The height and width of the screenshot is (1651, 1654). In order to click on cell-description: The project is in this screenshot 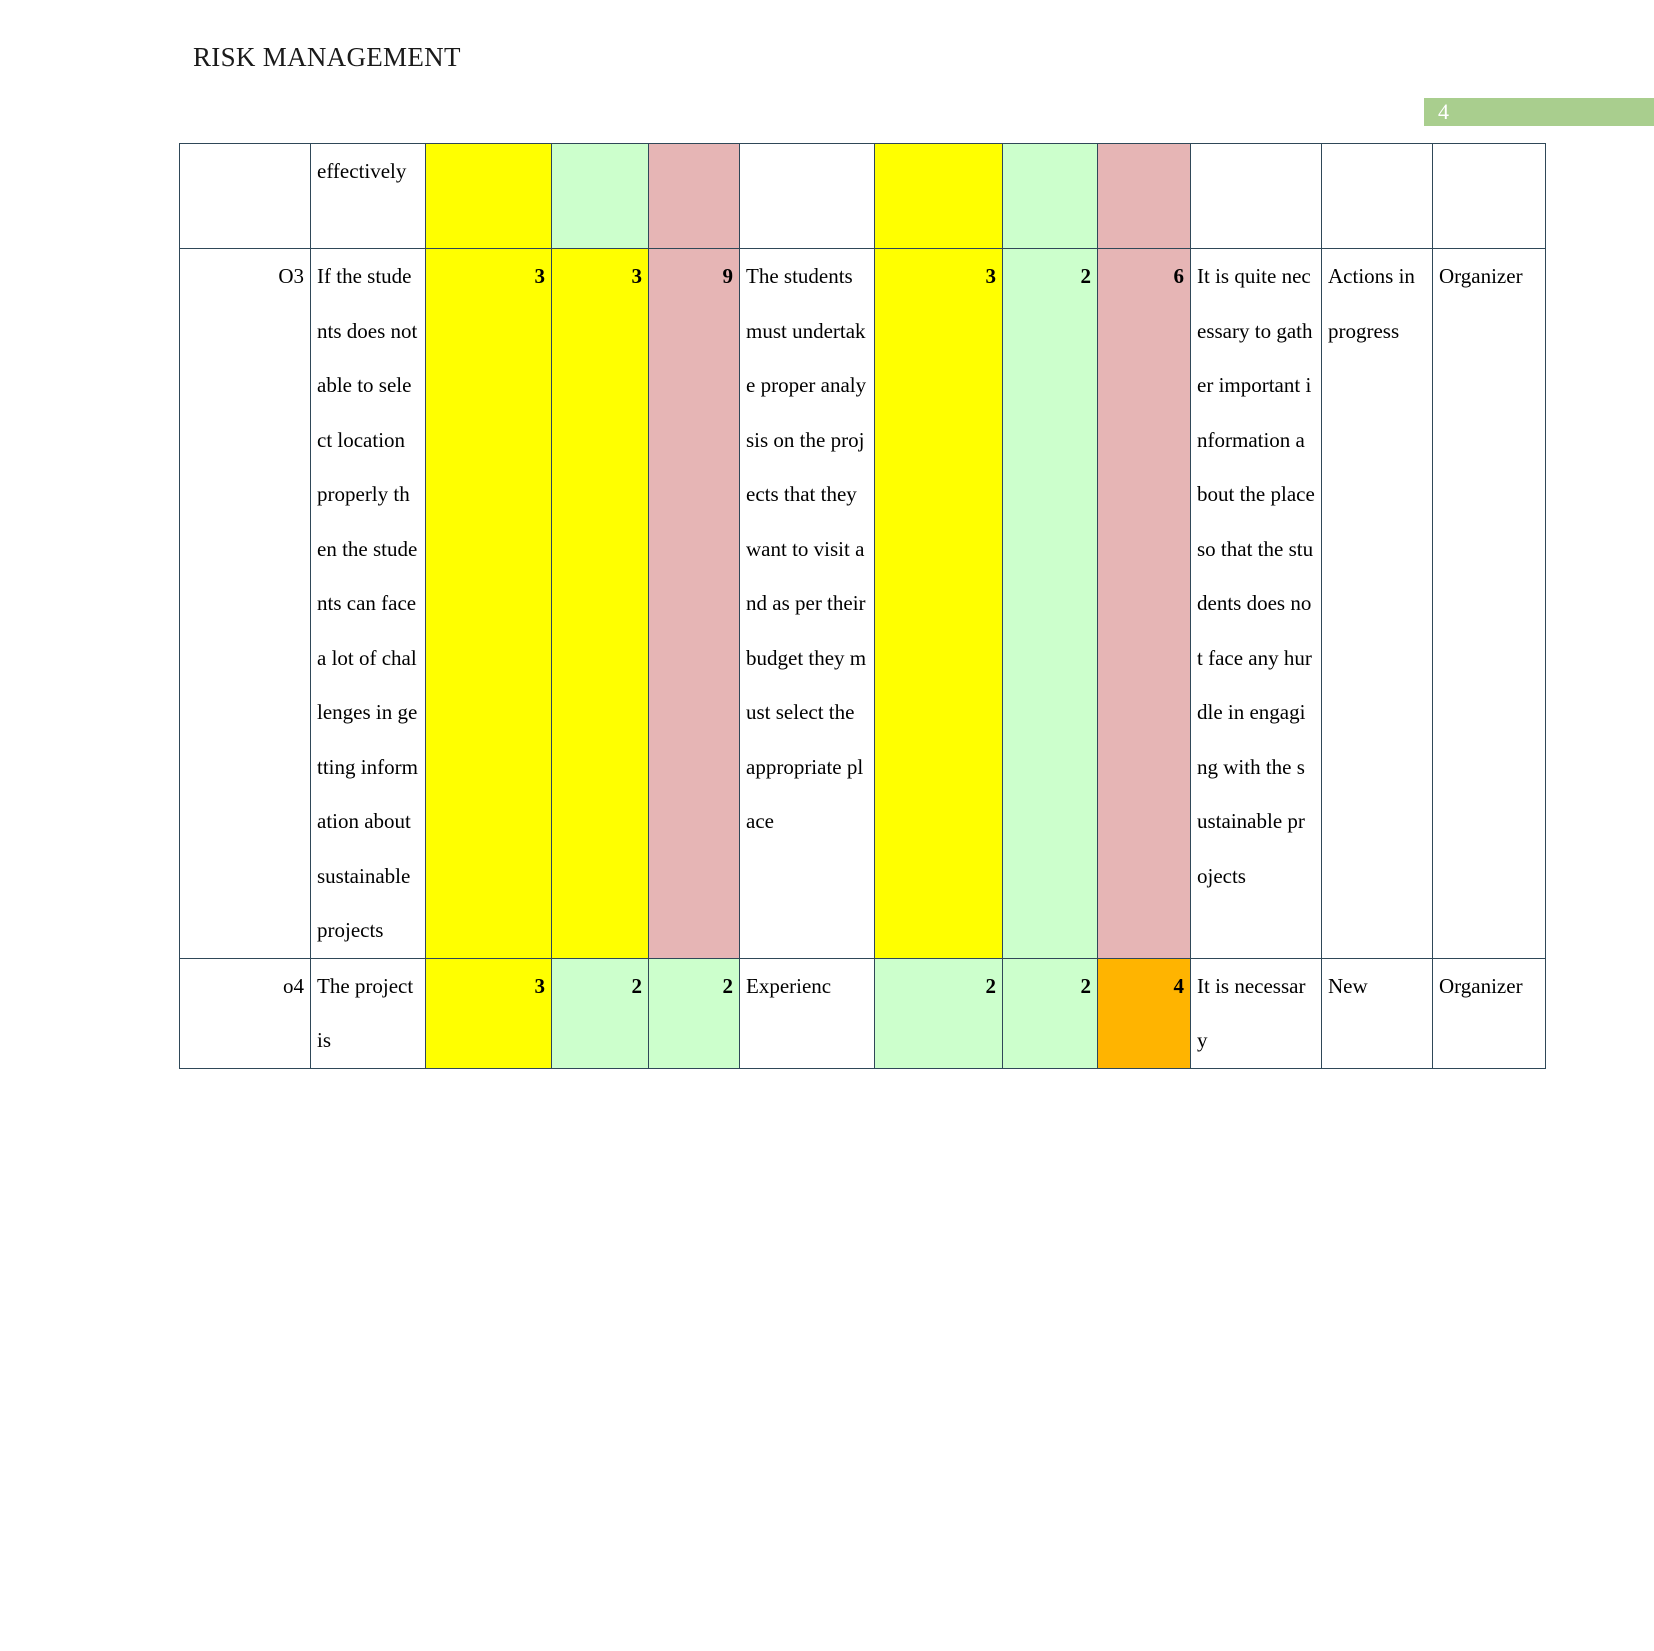, I will do `click(368, 1013)`.